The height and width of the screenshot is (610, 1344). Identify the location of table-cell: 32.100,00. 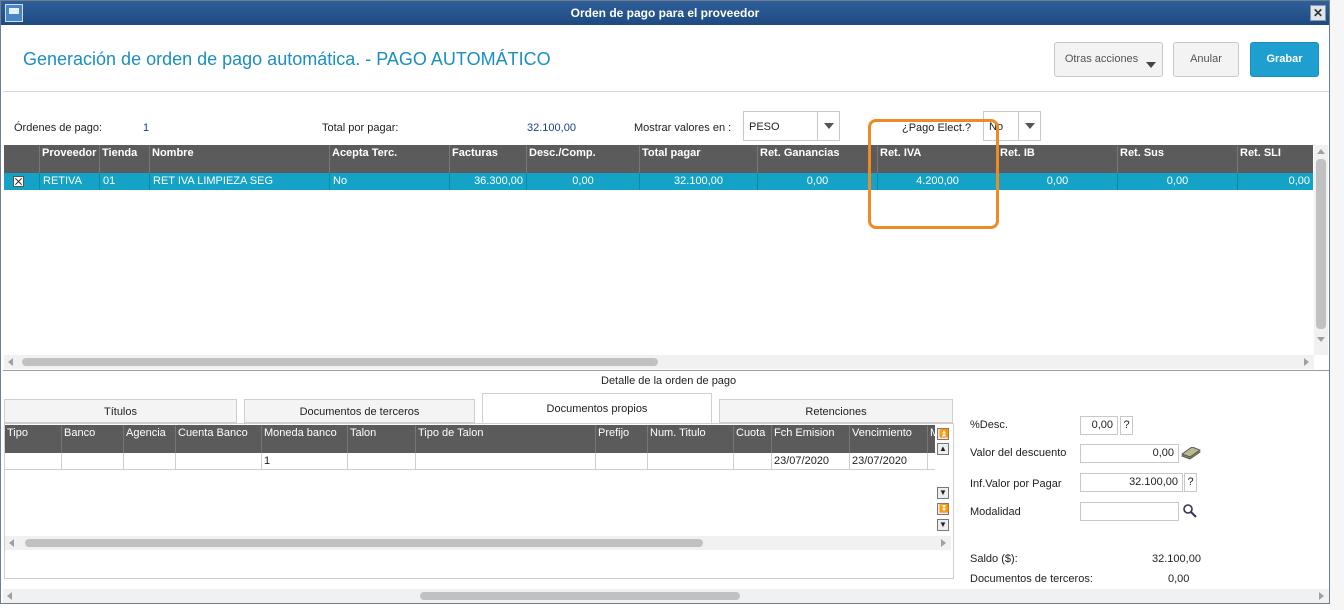
(698, 181).